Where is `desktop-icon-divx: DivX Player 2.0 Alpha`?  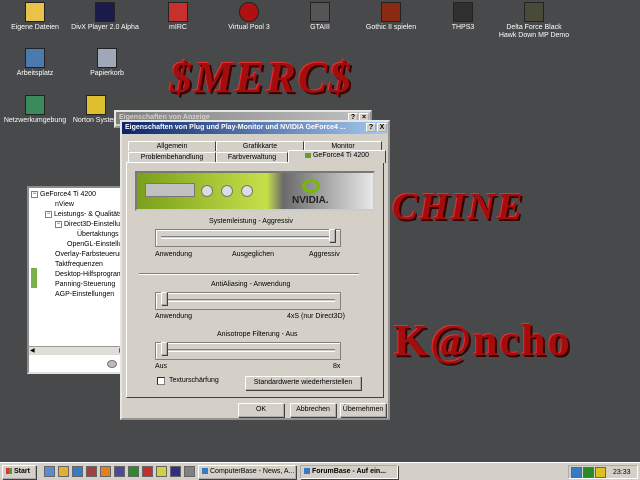
desktop-icon-divx: DivX Player 2.0 Alpha is located at coordinates (105, 17).